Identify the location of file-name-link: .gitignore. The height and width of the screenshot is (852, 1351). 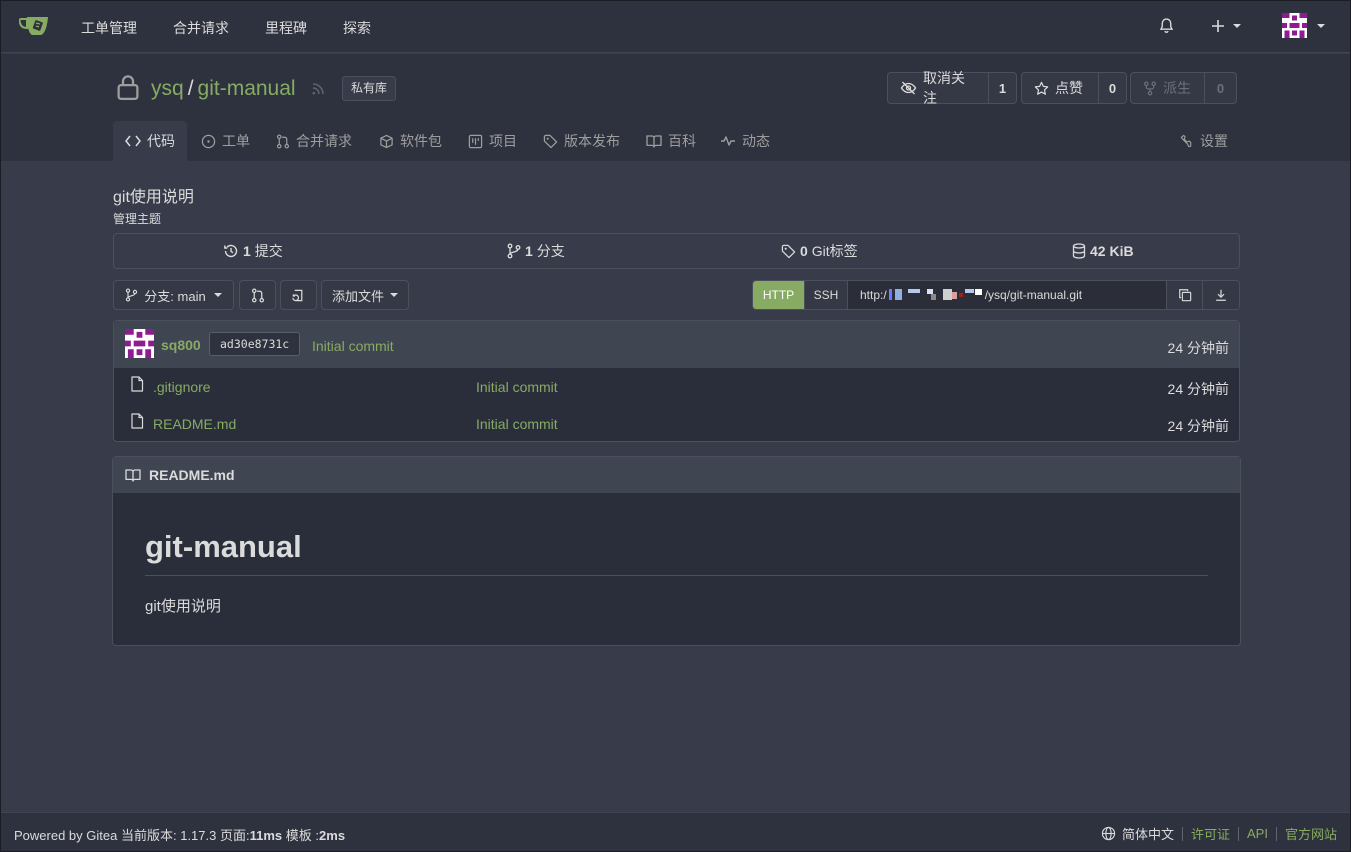
(182, 387).